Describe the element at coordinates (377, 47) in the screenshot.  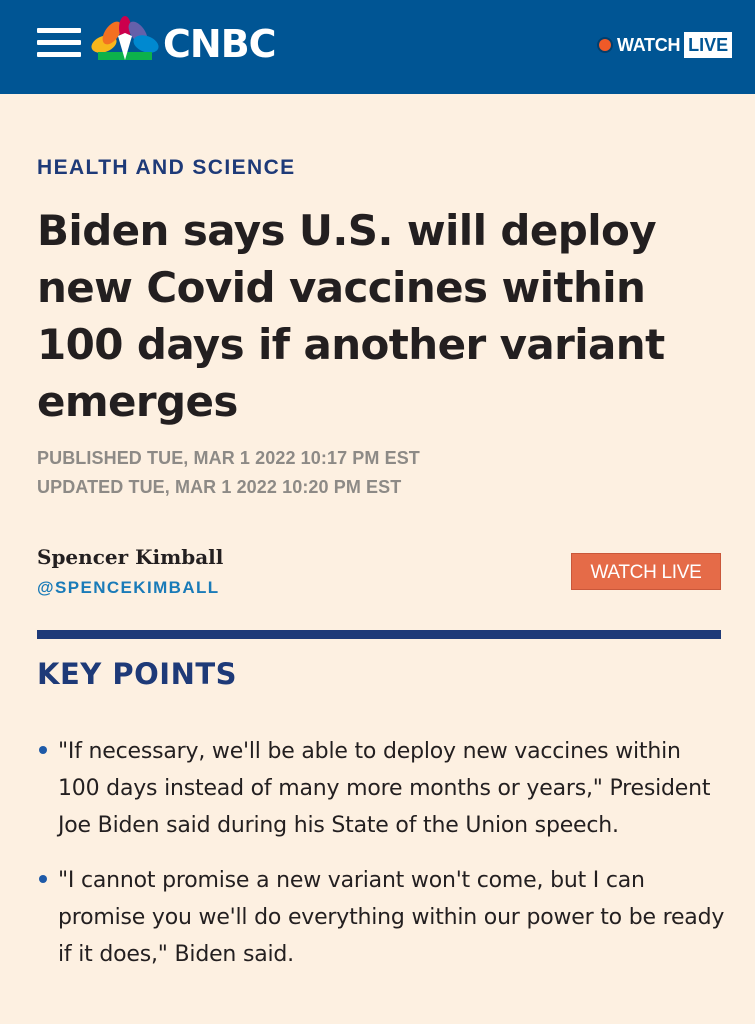
I see `top-nav-bar: CNBC WATCH LIVE` at that location.